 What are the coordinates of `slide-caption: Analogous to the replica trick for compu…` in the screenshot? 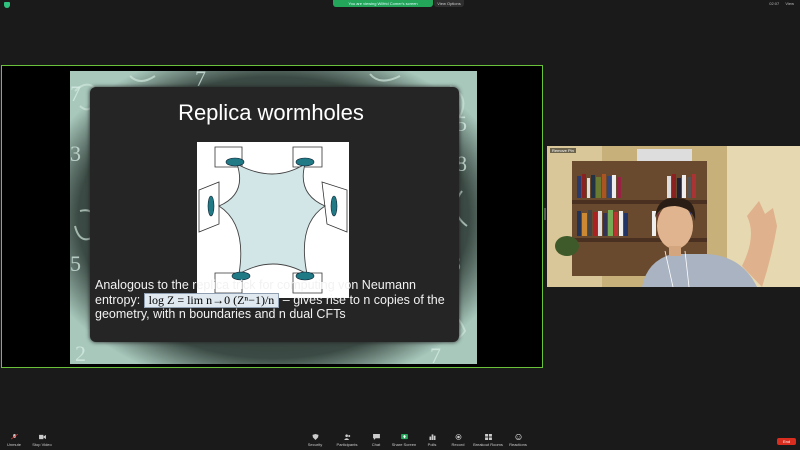 It's located at (285, 300).